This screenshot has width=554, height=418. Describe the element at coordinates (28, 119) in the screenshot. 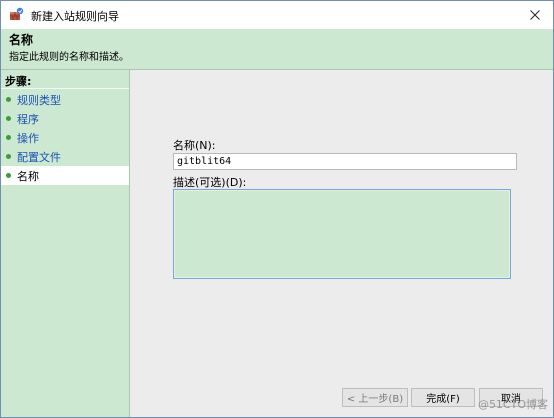

I see `step-label: 程序` at that location.